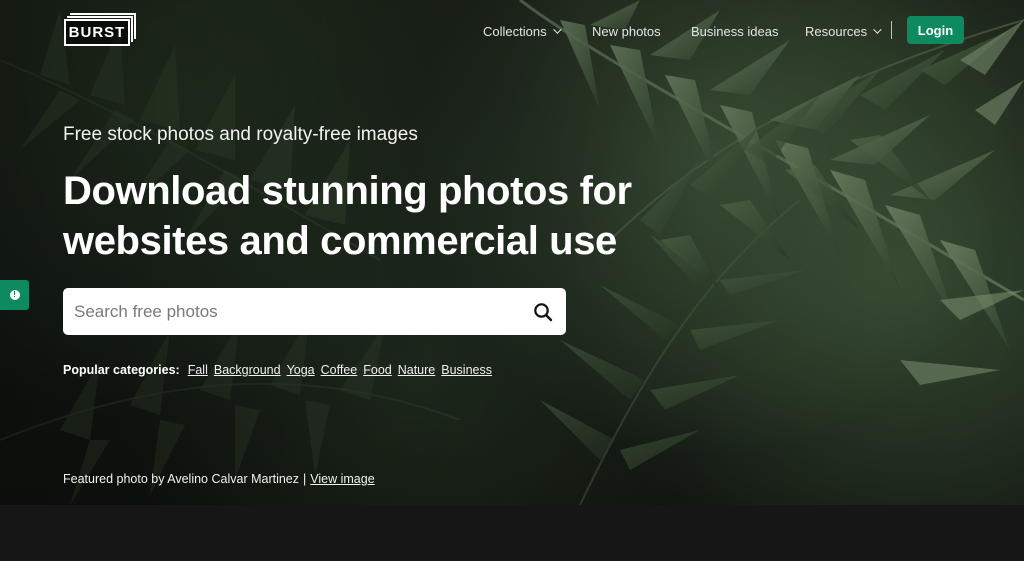 The image size is (1024, 561). I want to click on burst-logo: BURST, so click(100, 29).